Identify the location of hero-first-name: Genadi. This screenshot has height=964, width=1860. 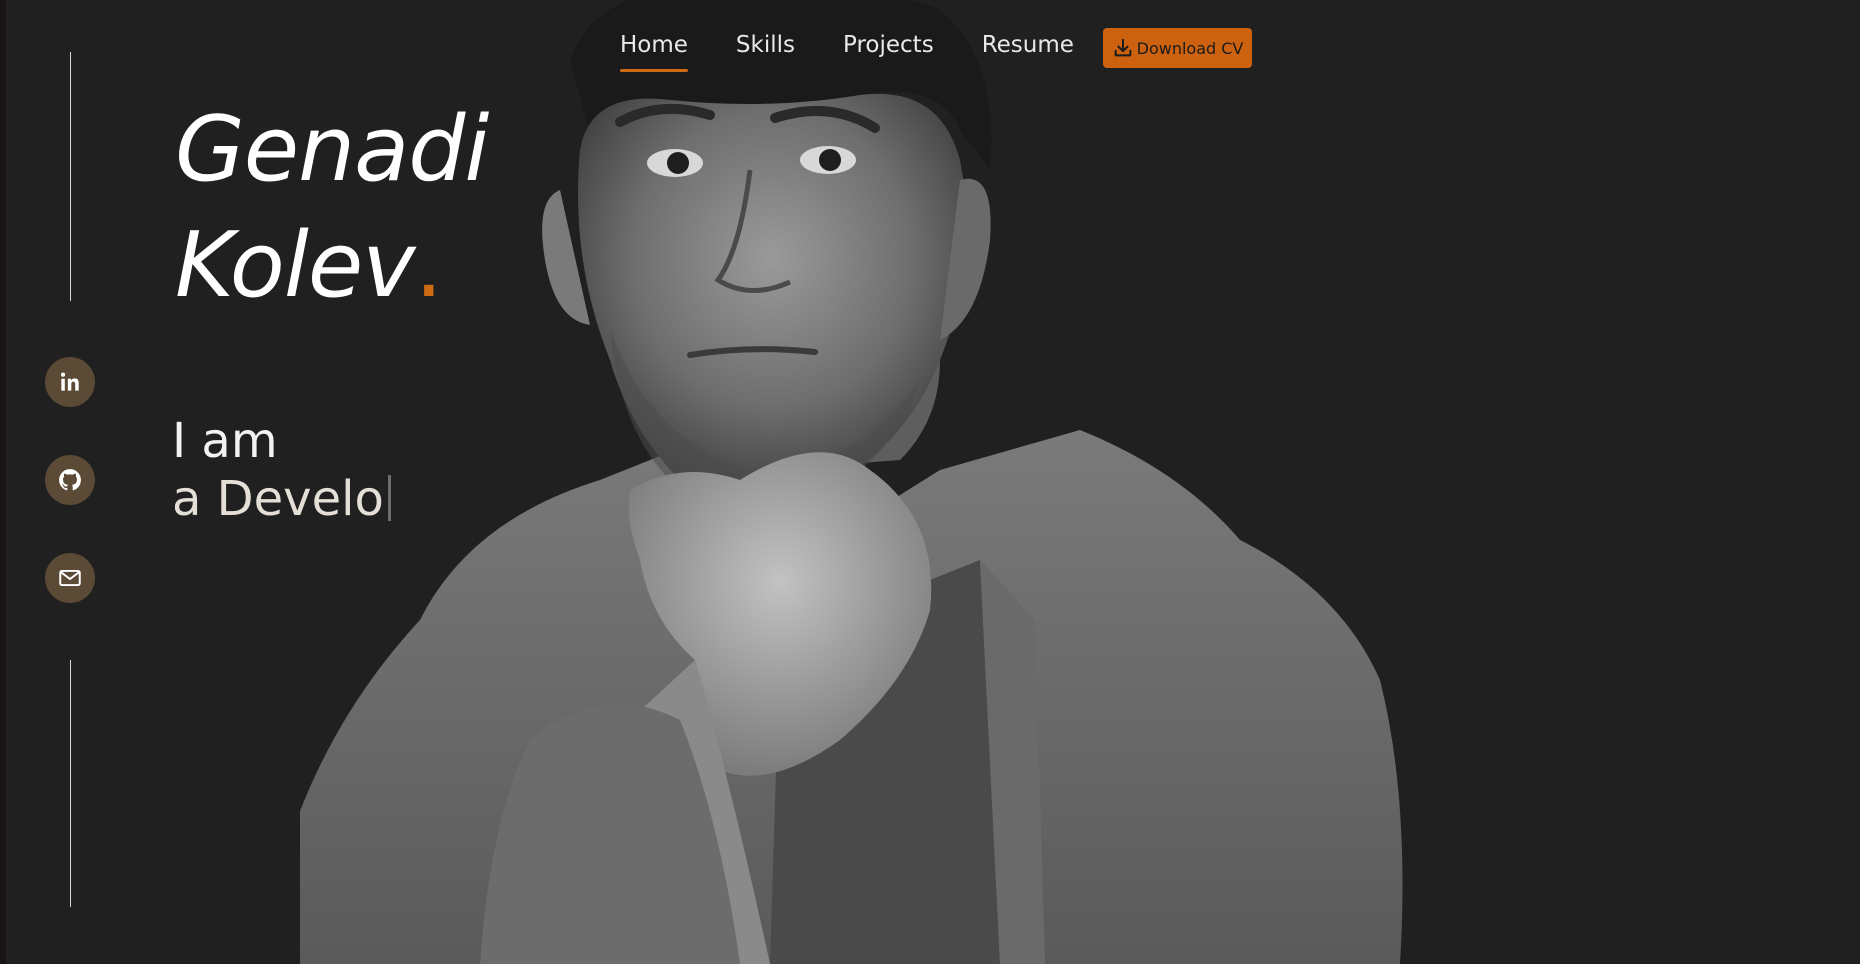
(332, 149).